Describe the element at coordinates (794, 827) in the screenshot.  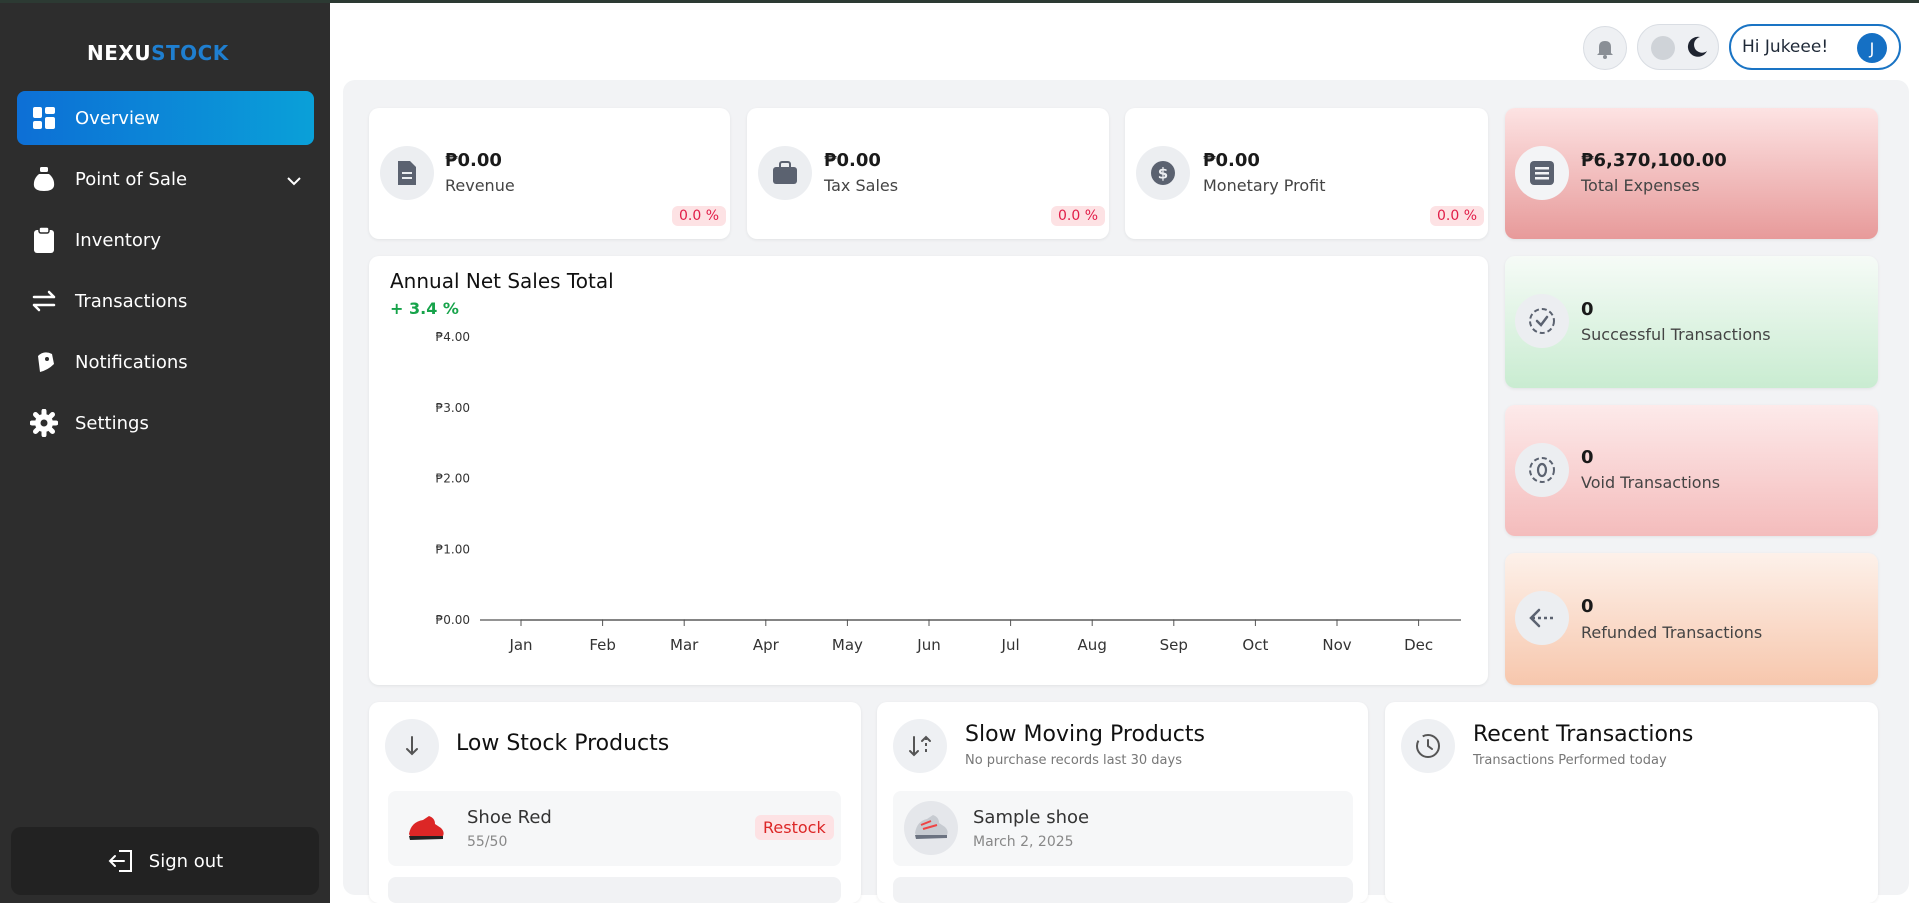
I see `restock-button: Restock` at that location.